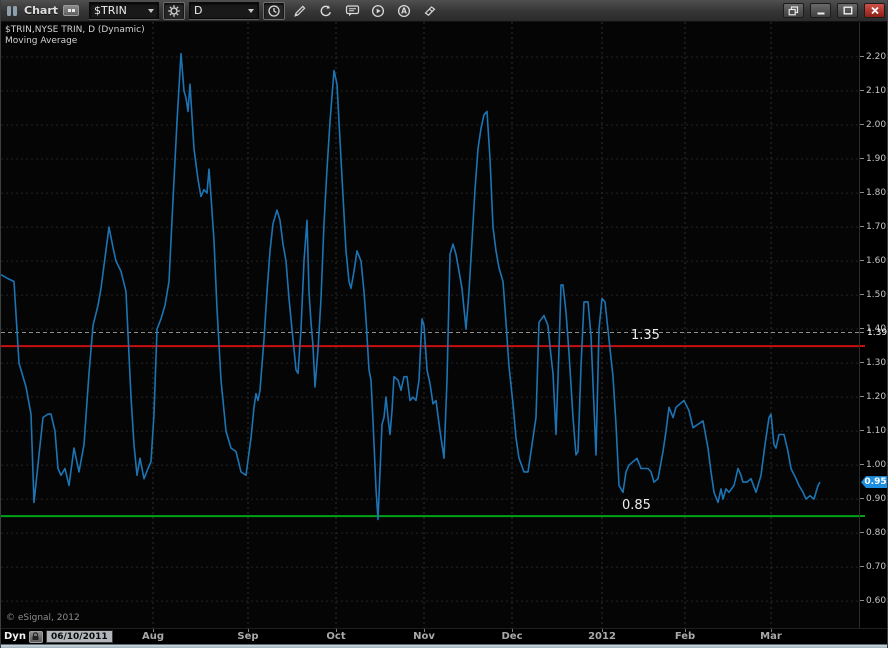 The height and width of the screenshot is (648, 888). Describe the element at coordinates (43, 618) in the screenshot. I see `copyright-text: © eSignal, 2012` at that location.